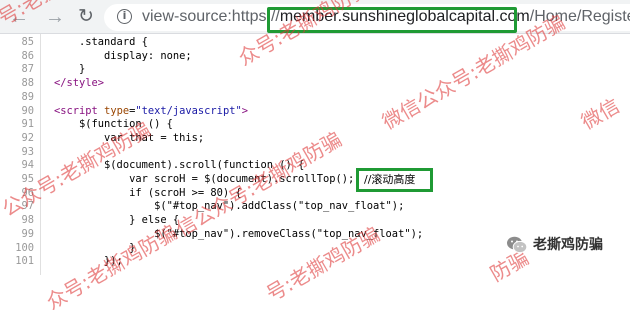 This screenshot has height=315, width=630. What do you see at coordinates (113, 124) in the screenshot?
I see `line-code: $(function () {` at bounding box center [113, 124].